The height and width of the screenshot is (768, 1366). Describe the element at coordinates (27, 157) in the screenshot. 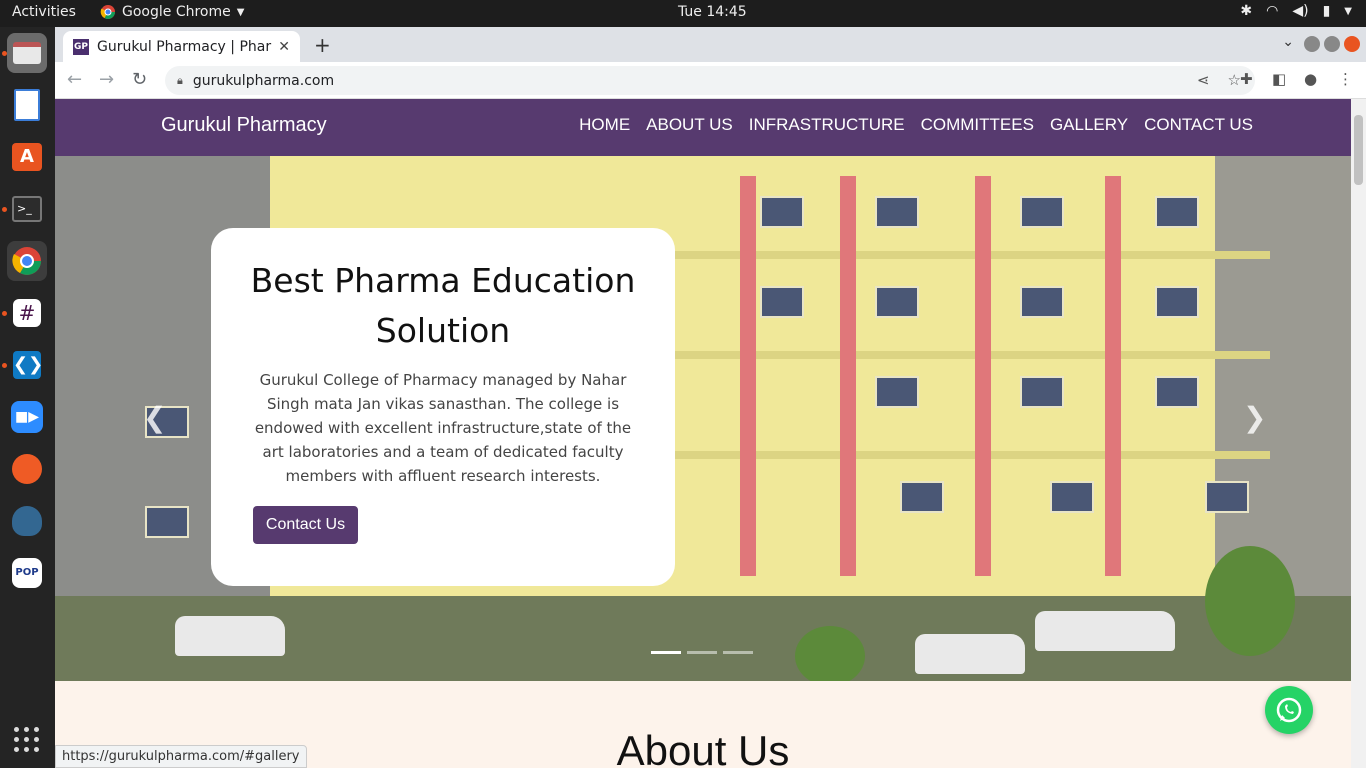

I see `software-center-icon: A` at that location.